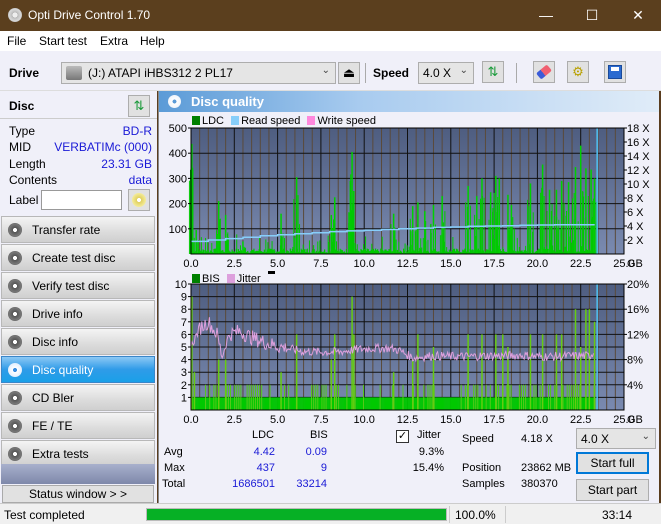 This screenshot has height=524, width=661. What do you see at coordinates (78, 229) in the screenshot?
I see `sidebar-item-transfer-rate: Transfer rate` at bounding box center [78, 229].